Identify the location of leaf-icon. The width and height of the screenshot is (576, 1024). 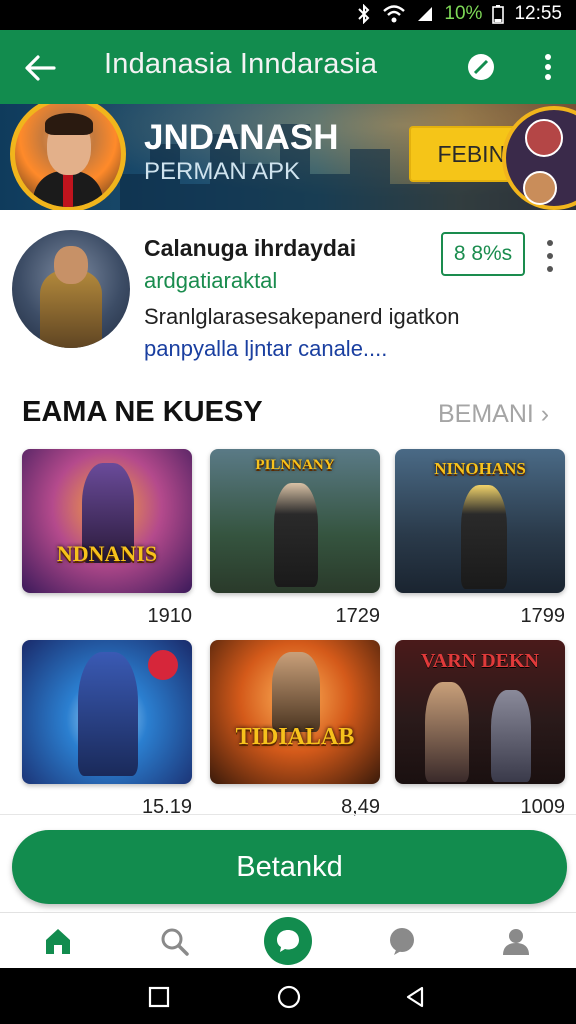
(481, 67).